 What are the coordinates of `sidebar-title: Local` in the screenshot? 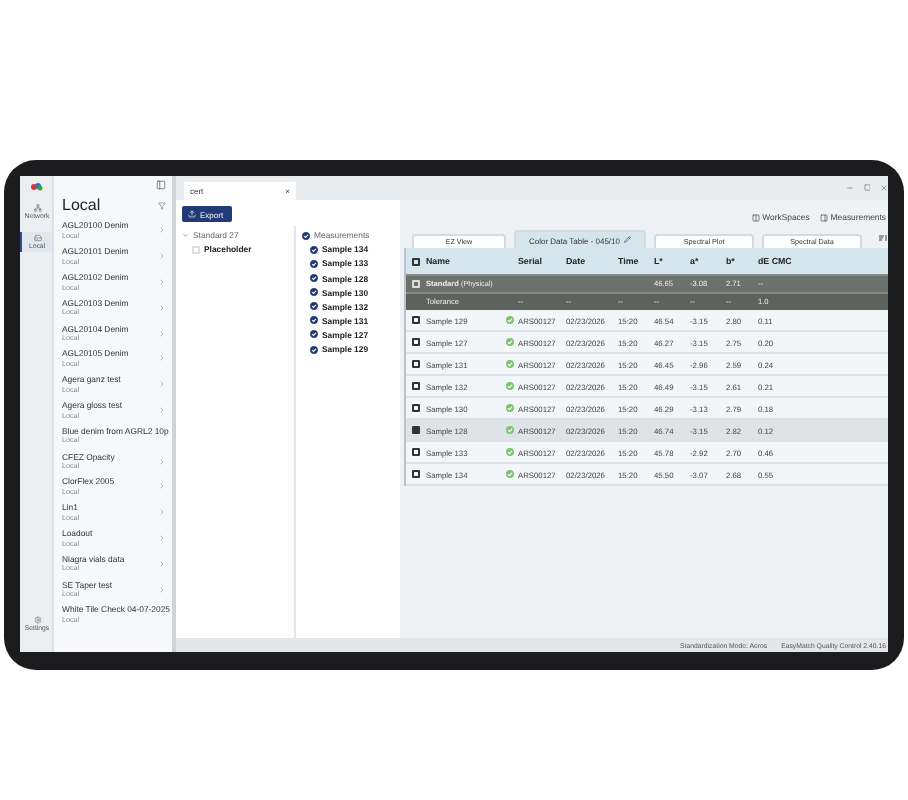 It's located at (81, 205).